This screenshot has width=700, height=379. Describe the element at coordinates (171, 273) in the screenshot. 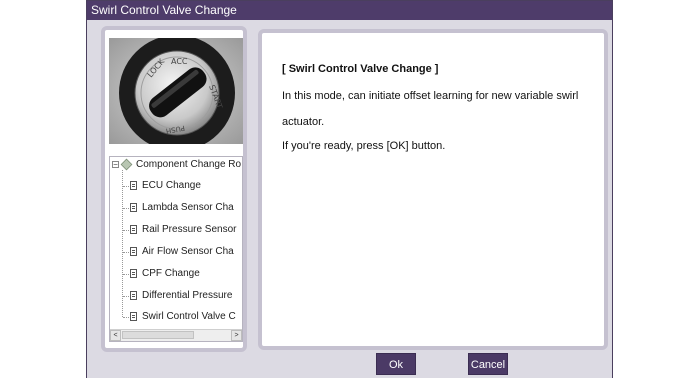

I see `tree-item-label: CPF Change` at that location.